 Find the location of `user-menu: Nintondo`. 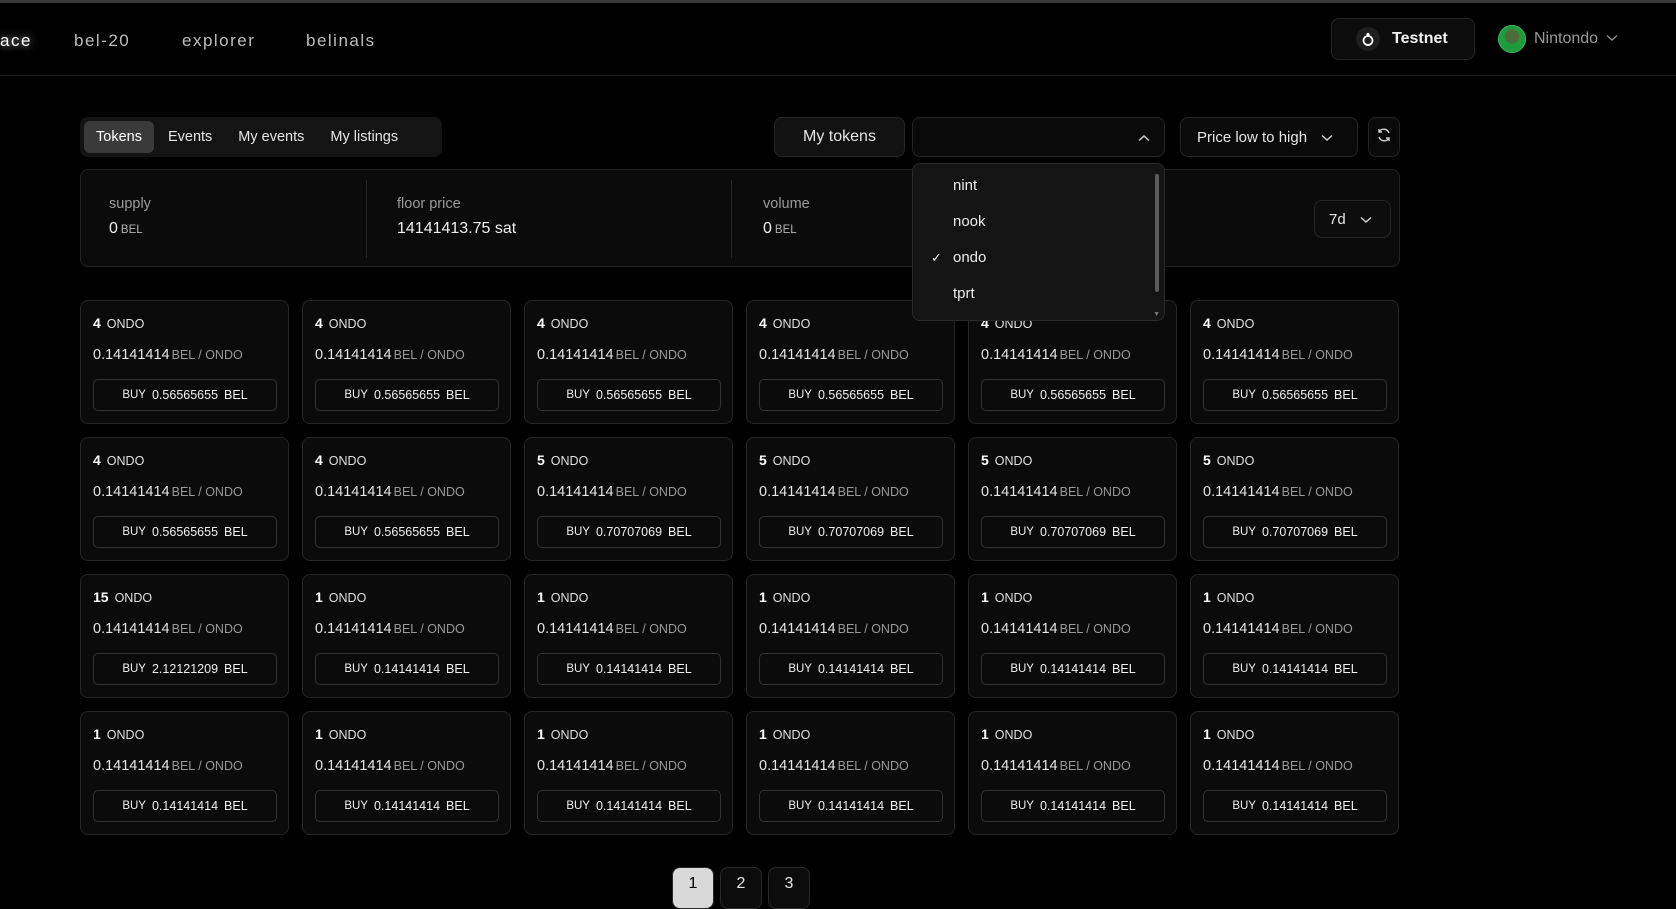

user-menu: Nintondo is located at coordinates (1558, 39).